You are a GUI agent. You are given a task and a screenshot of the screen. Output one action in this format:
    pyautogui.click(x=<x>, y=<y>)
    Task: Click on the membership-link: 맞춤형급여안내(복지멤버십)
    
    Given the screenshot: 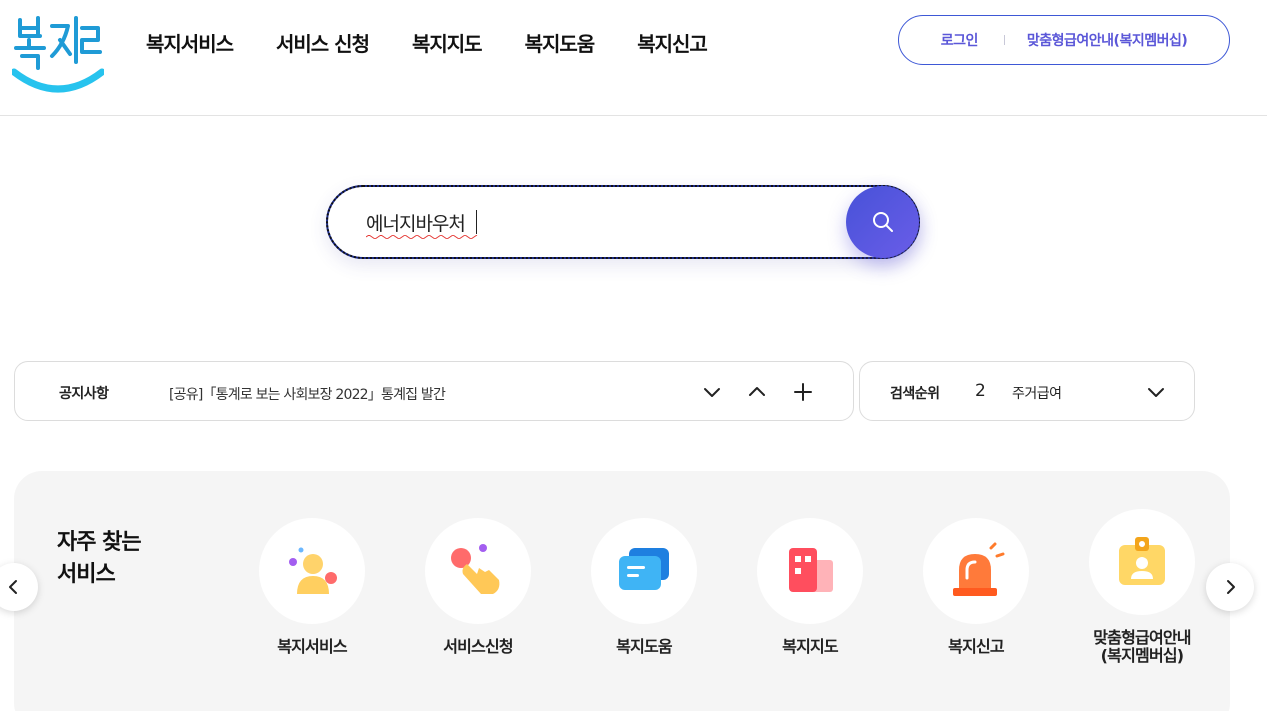 What is the action you would take?
    pyautogui.click(x=1107, y=40)
    